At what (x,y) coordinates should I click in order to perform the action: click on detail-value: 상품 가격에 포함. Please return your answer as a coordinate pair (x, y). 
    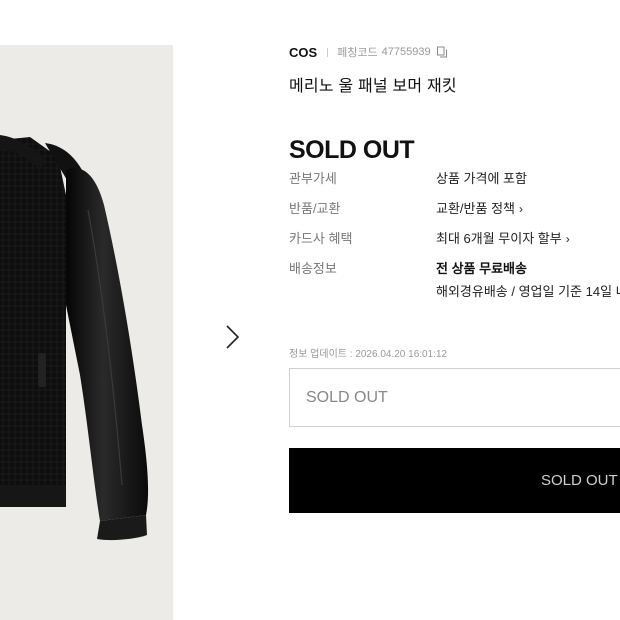
    Looking at the image, I should click on (481, 178).